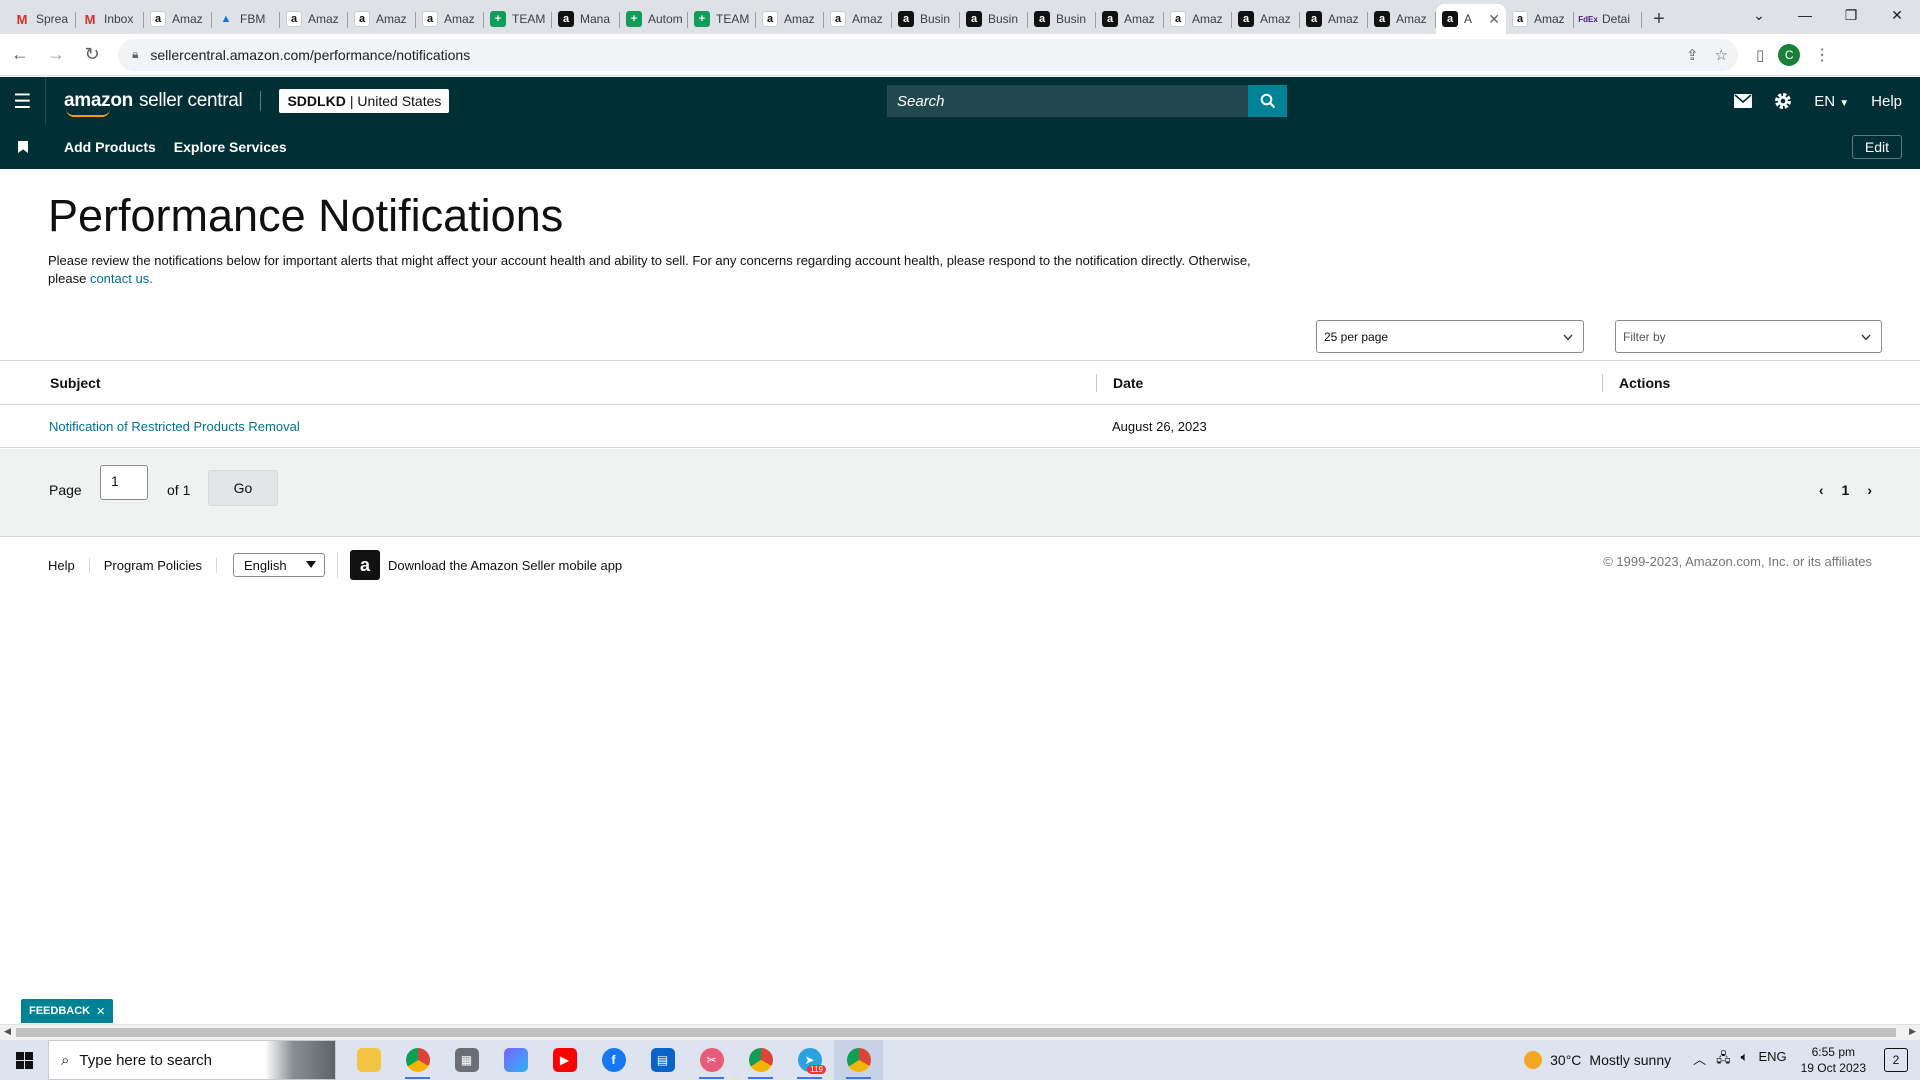  Describe the element at coordinates (711, 1060) in the screenshot. I see `snipping-tool-app: ✂` at that location.